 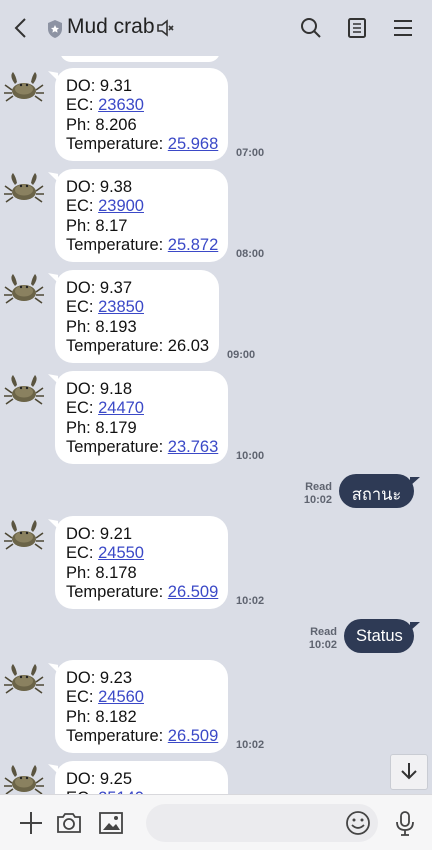 What do you see at coordinates (101, 572) in the screenshot?
I see `reading-ph: Ph: 8.178` at bounding box center [101, 572].